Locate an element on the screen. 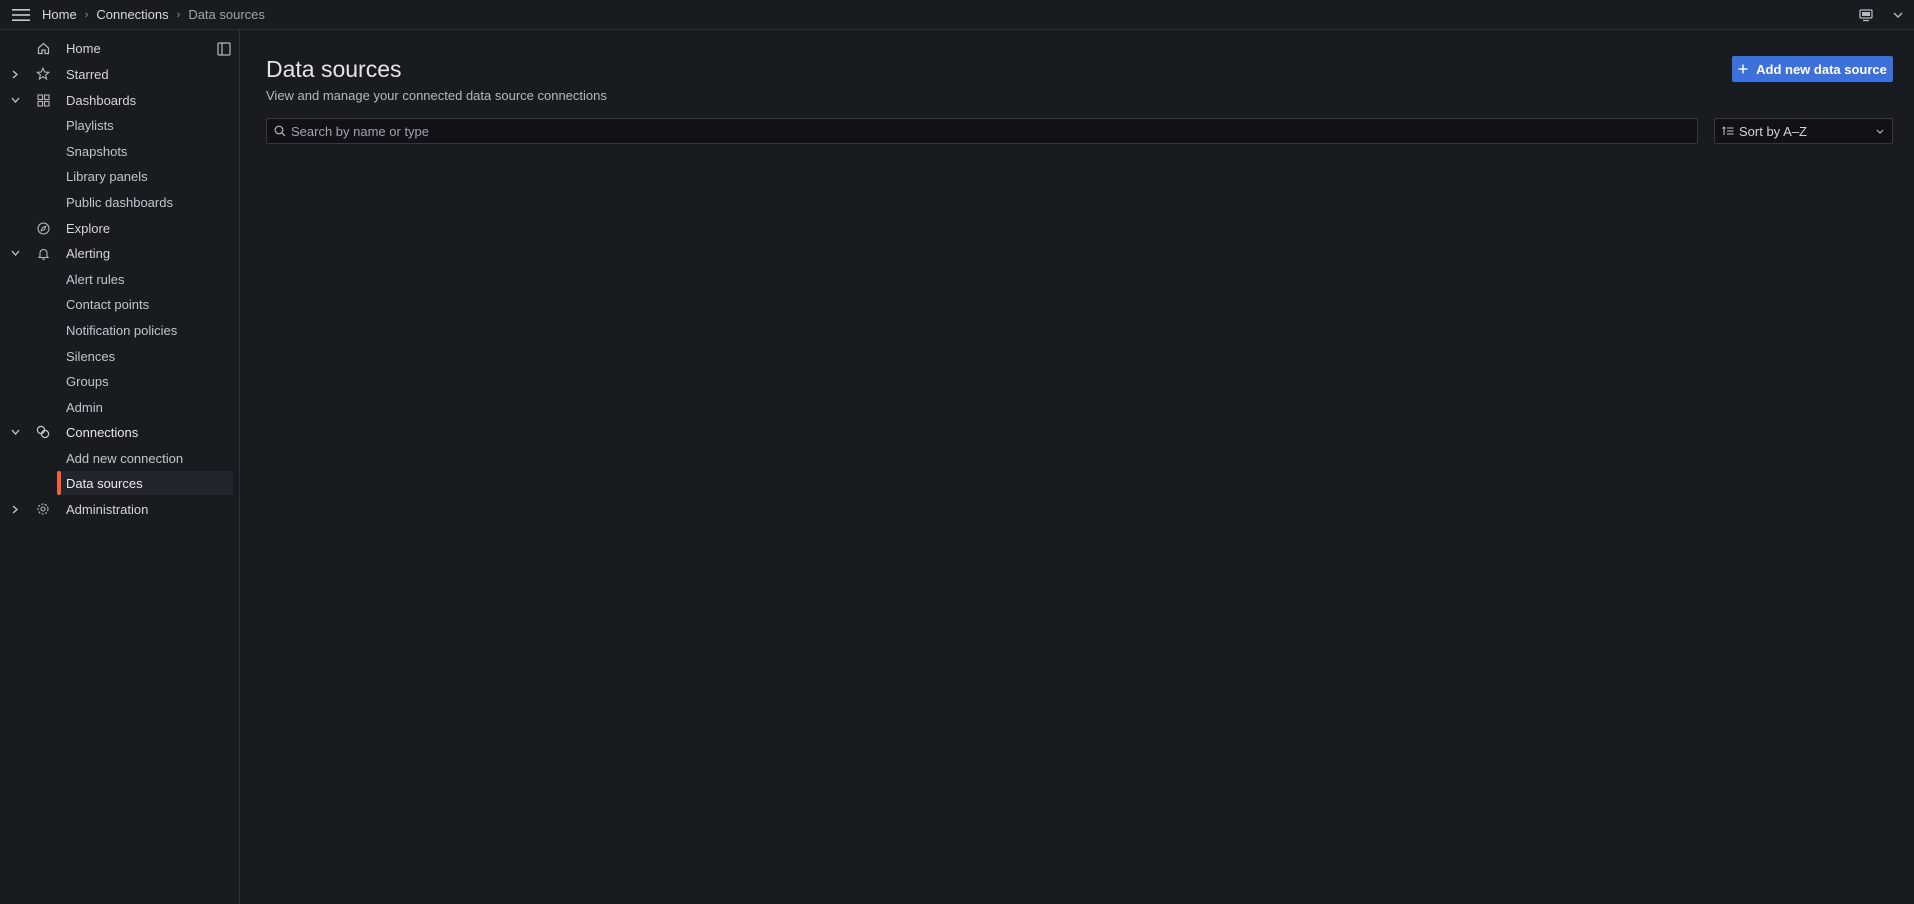  sidebar-item-dashboards: Dashboards is located at coordinates (116, 100).